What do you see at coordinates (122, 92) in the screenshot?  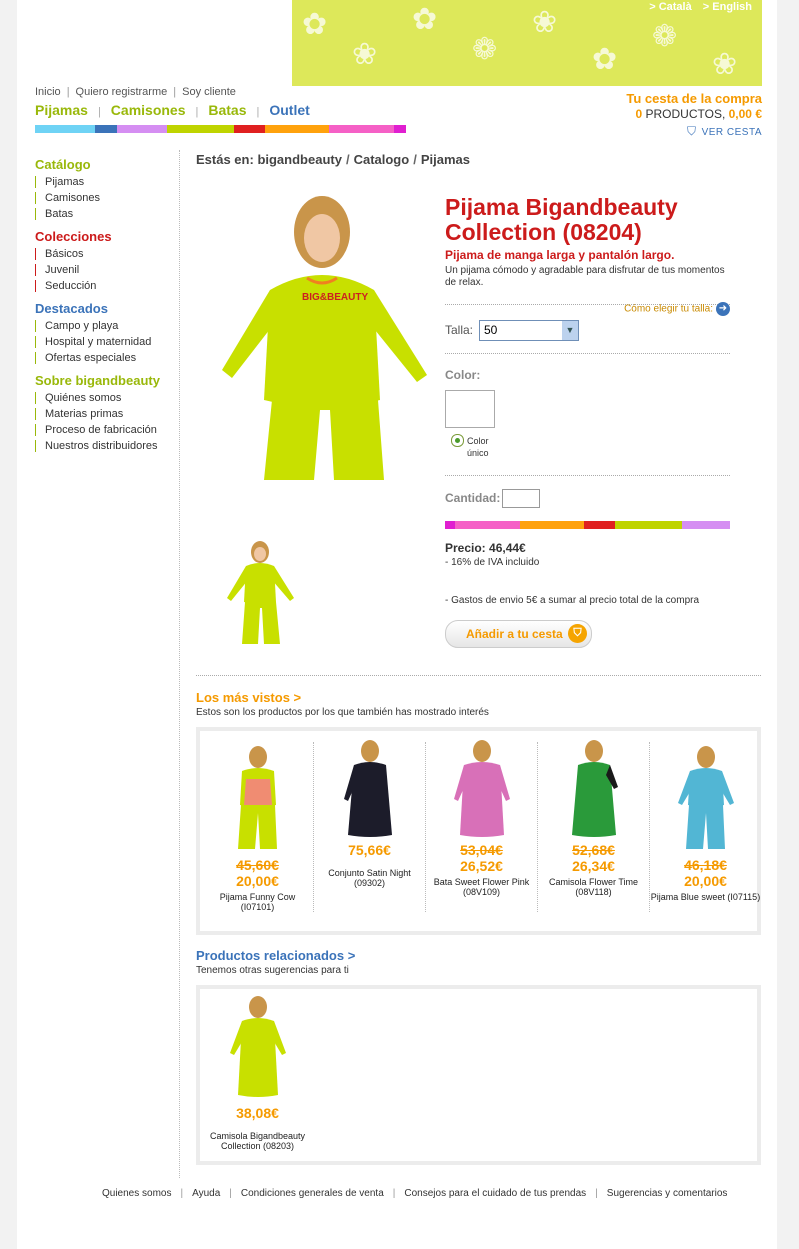 I see `register-link: Quiero registrarme` at bounding box center [122, 92].